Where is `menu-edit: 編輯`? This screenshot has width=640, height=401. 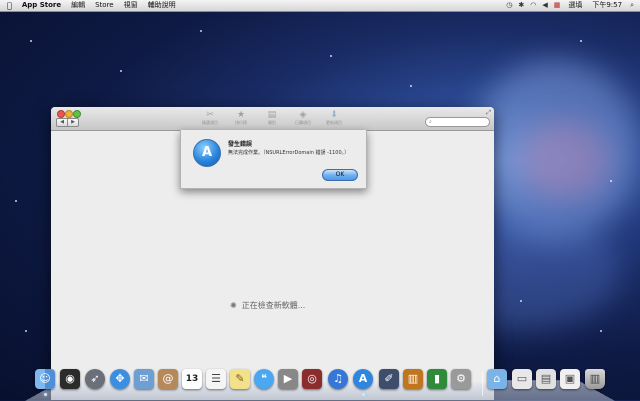 menu-edit: 編輯 is located at coordinates (78, 5).